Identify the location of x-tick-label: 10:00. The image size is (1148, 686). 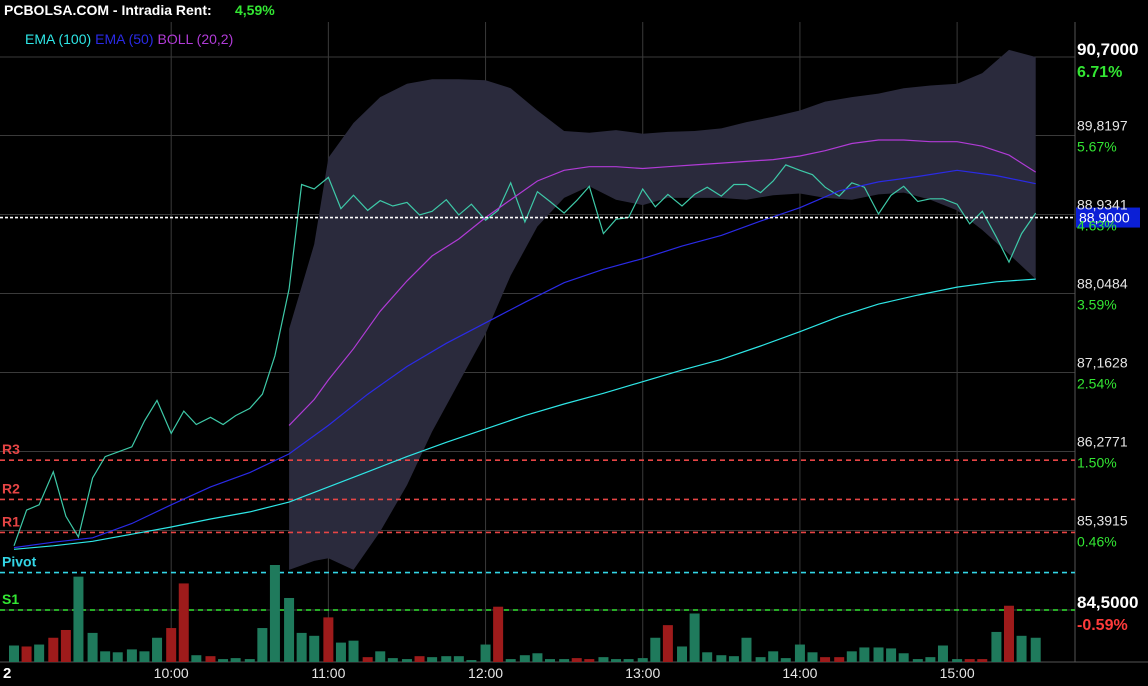
(171, 673).